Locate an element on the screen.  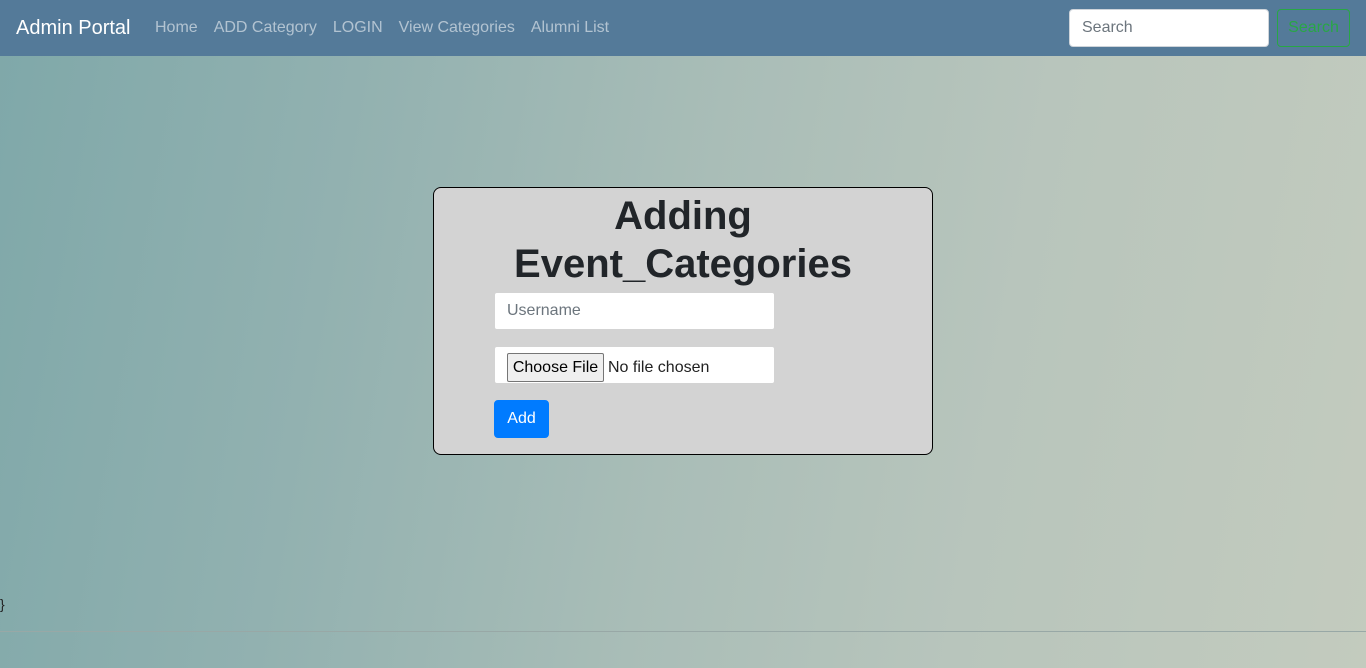
nav-link-add-category: ADD Category is located at coordinates (265, 28).